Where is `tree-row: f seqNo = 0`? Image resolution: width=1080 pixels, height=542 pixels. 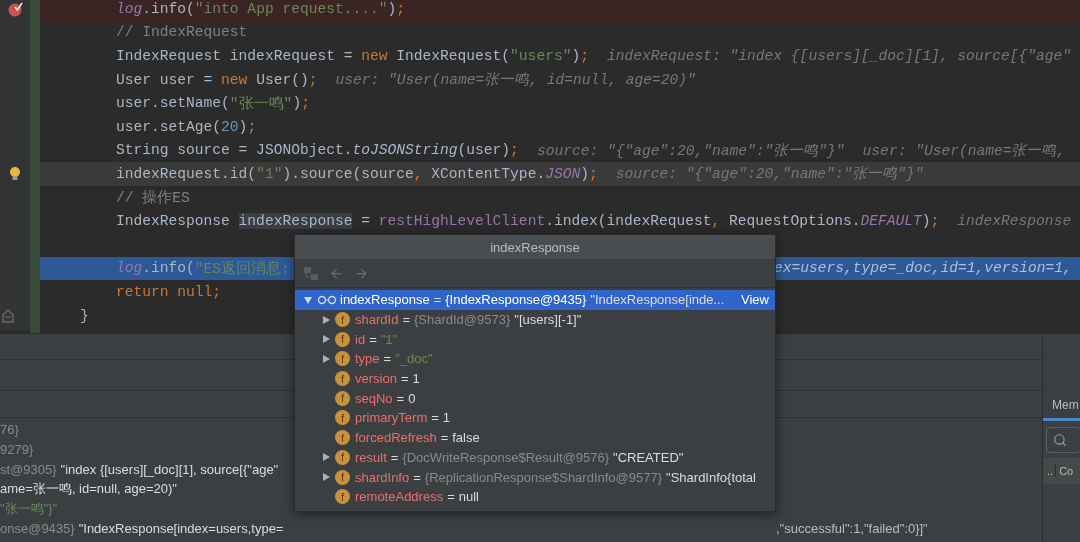
tree-row: f seqNo = 0 is located at coordinates (535, 398).